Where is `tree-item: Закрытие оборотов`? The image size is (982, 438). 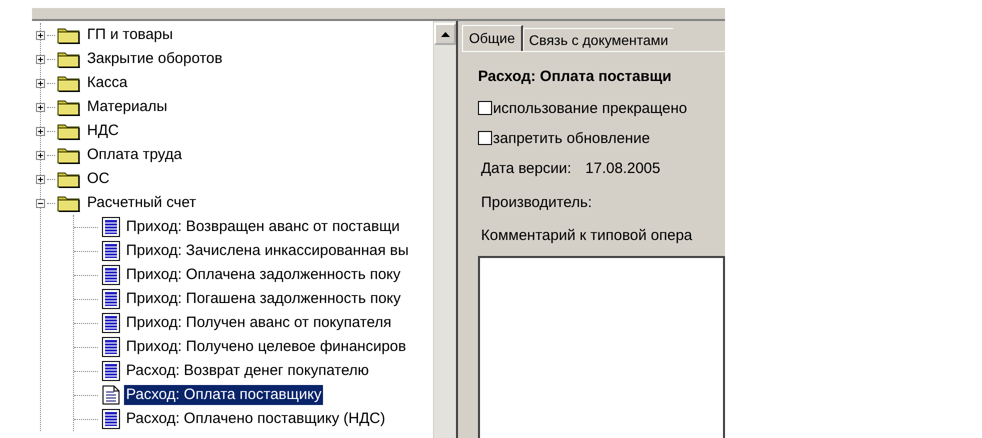
tree-item: Закрытие оборотов is located at coordinates (154, 59).